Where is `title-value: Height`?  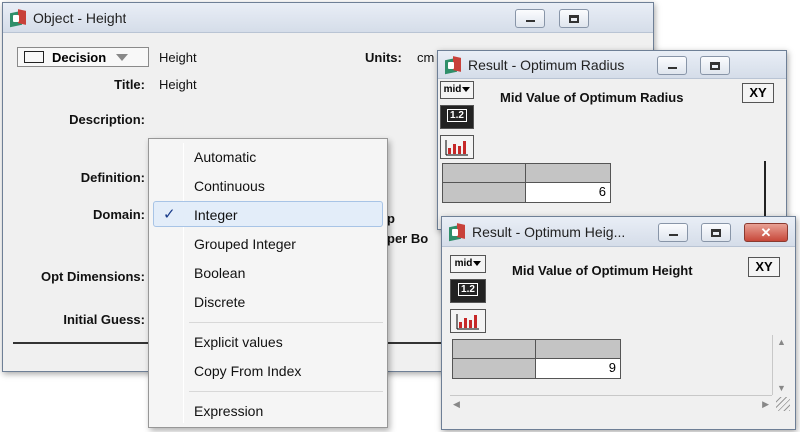
title-value: Height is located at coordinates (178, 84).